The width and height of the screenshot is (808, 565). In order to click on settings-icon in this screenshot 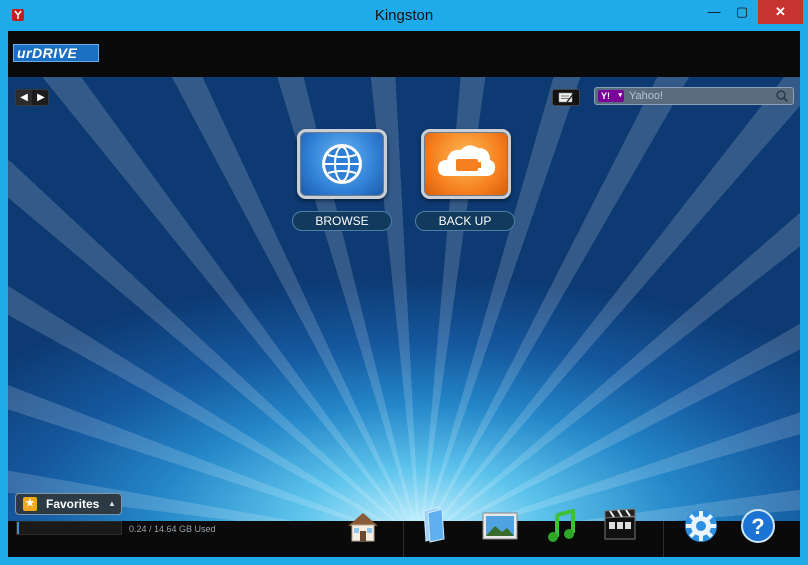, I will do `click(701, 526)`.